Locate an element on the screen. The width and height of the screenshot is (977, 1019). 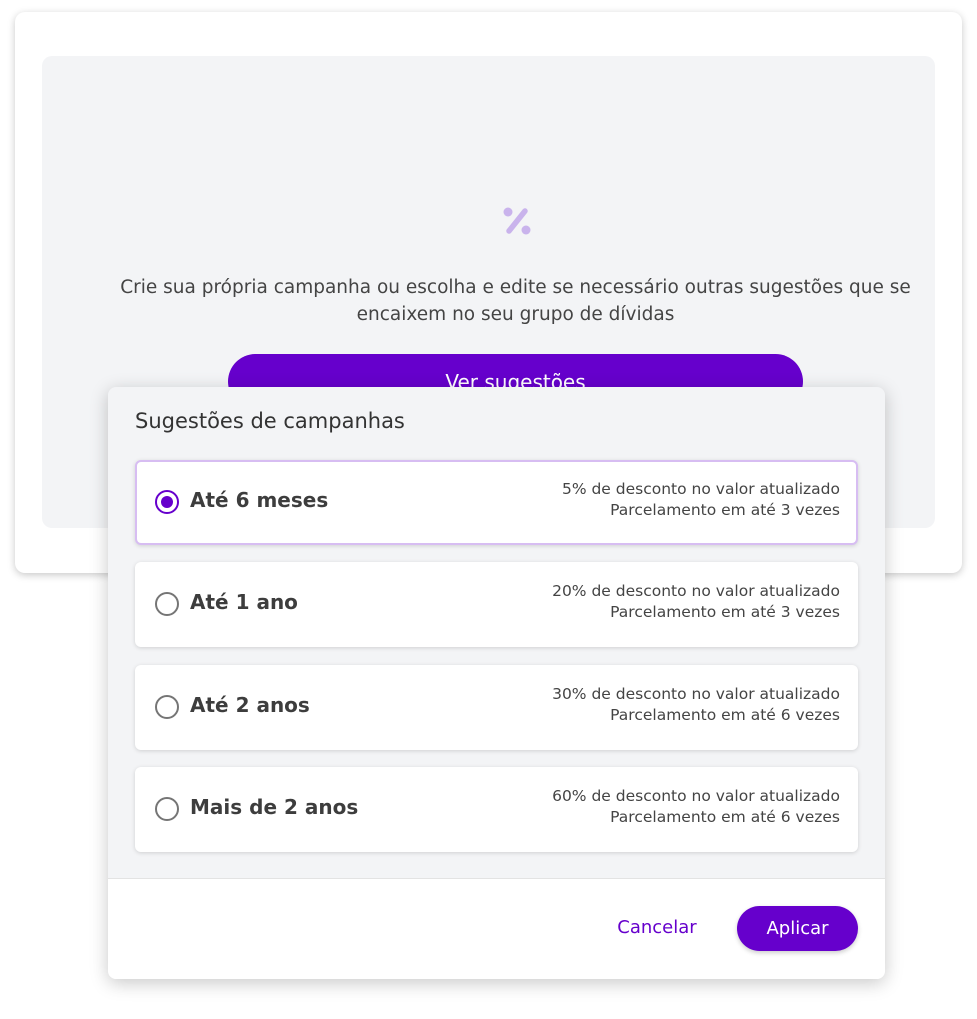
option-label: Mais de 2 anos is located at coordinates (274, 807).